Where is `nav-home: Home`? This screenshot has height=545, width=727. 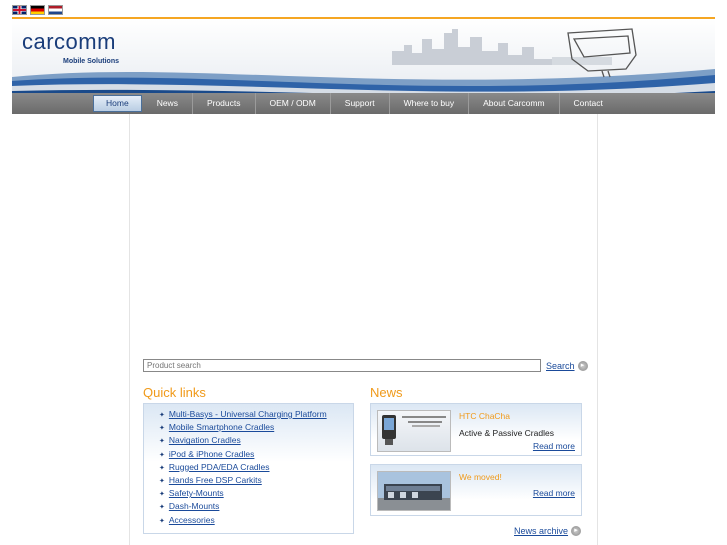 nav-home: Home is located at coordinates (117, 103).